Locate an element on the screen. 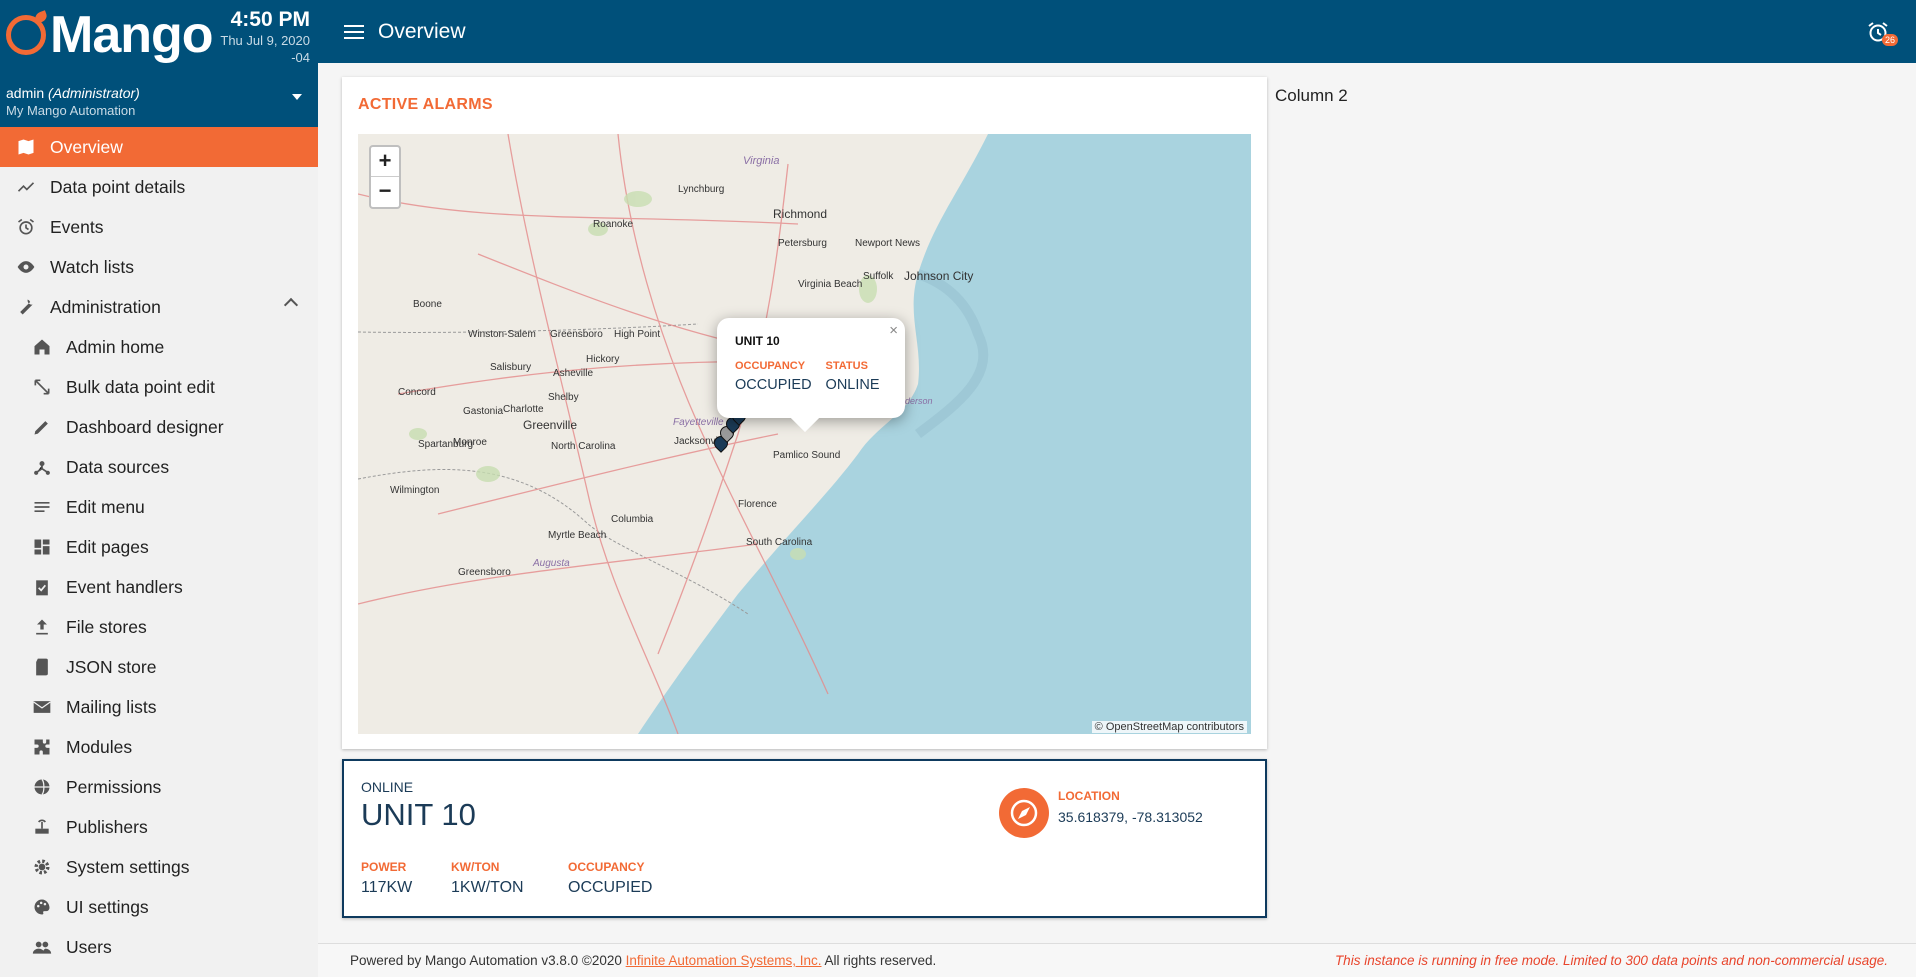 The height and width of the screenshot is (977, 1916). popup-status: STATUS ONLINE is located at coordinates (853, 376).